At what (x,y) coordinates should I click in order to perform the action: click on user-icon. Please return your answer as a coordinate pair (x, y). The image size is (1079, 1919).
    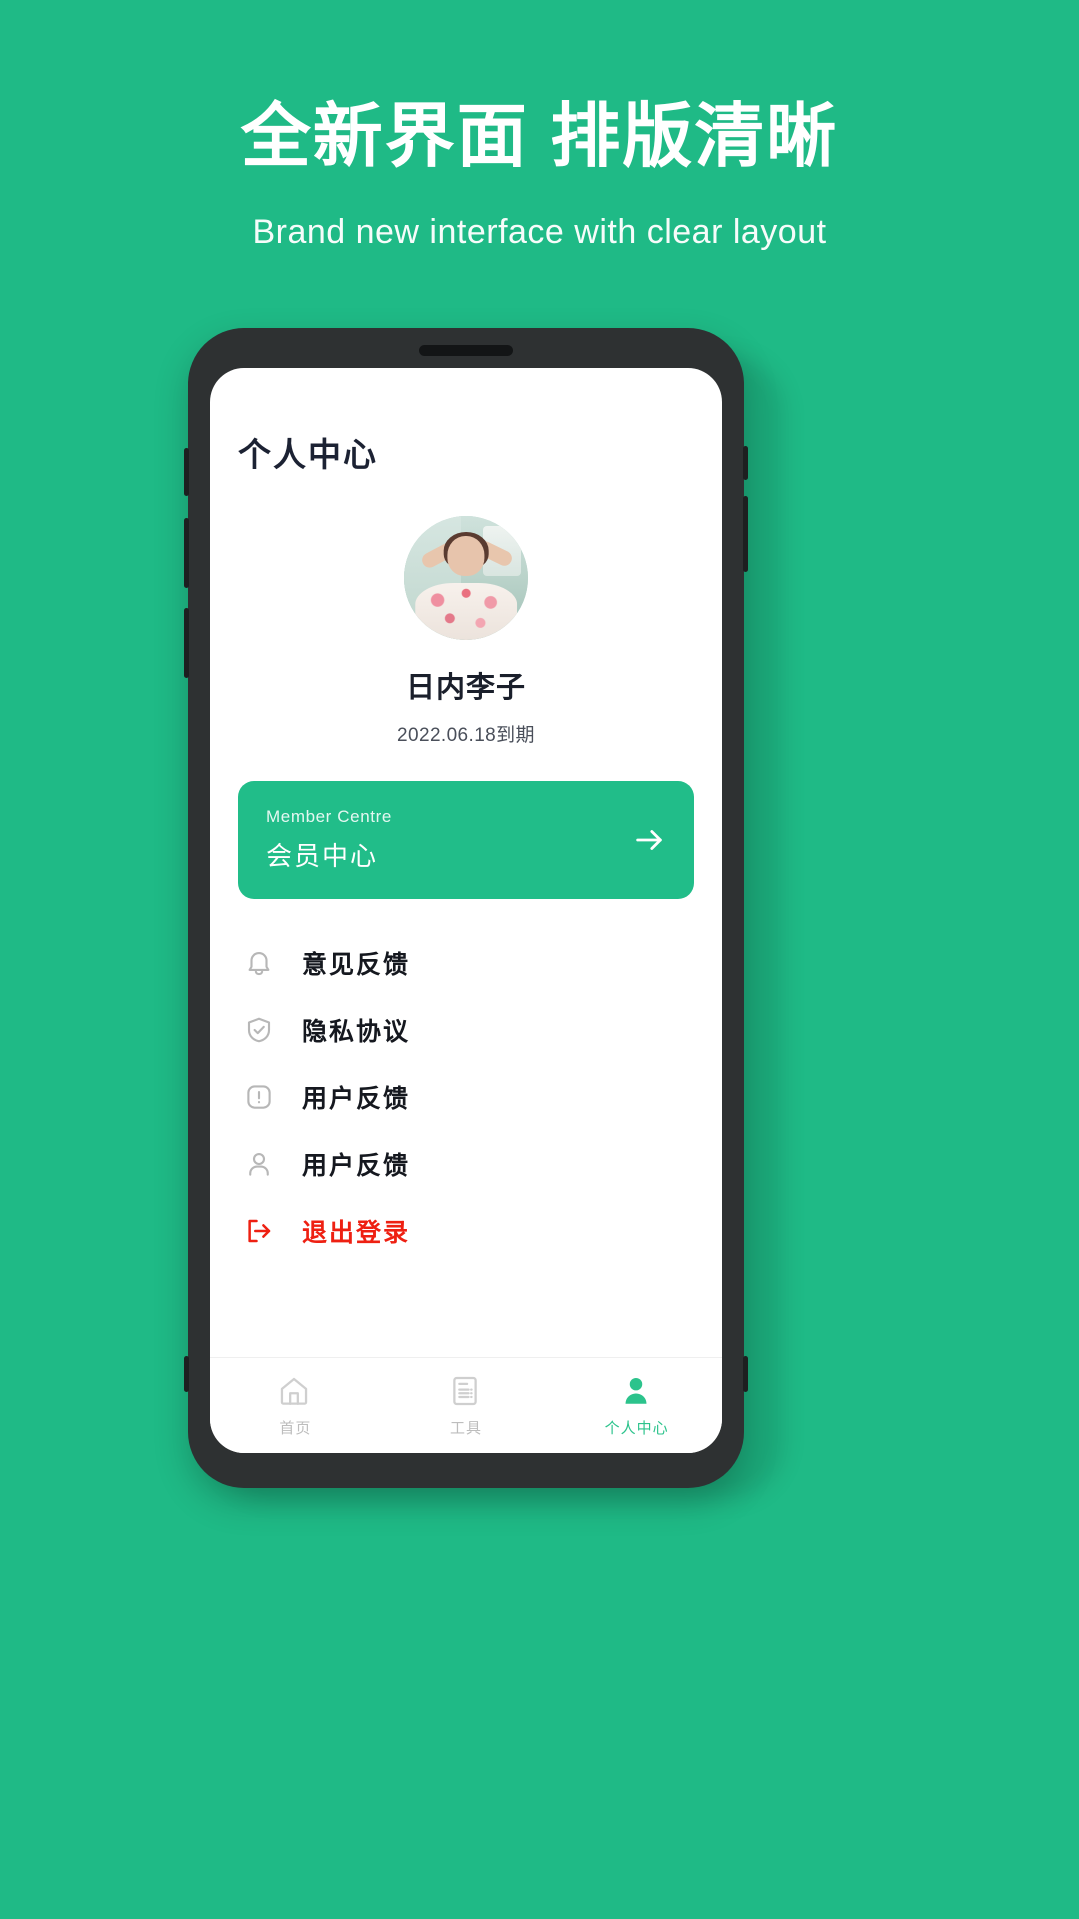
    Looking at the image, I should click on (259, 1164).